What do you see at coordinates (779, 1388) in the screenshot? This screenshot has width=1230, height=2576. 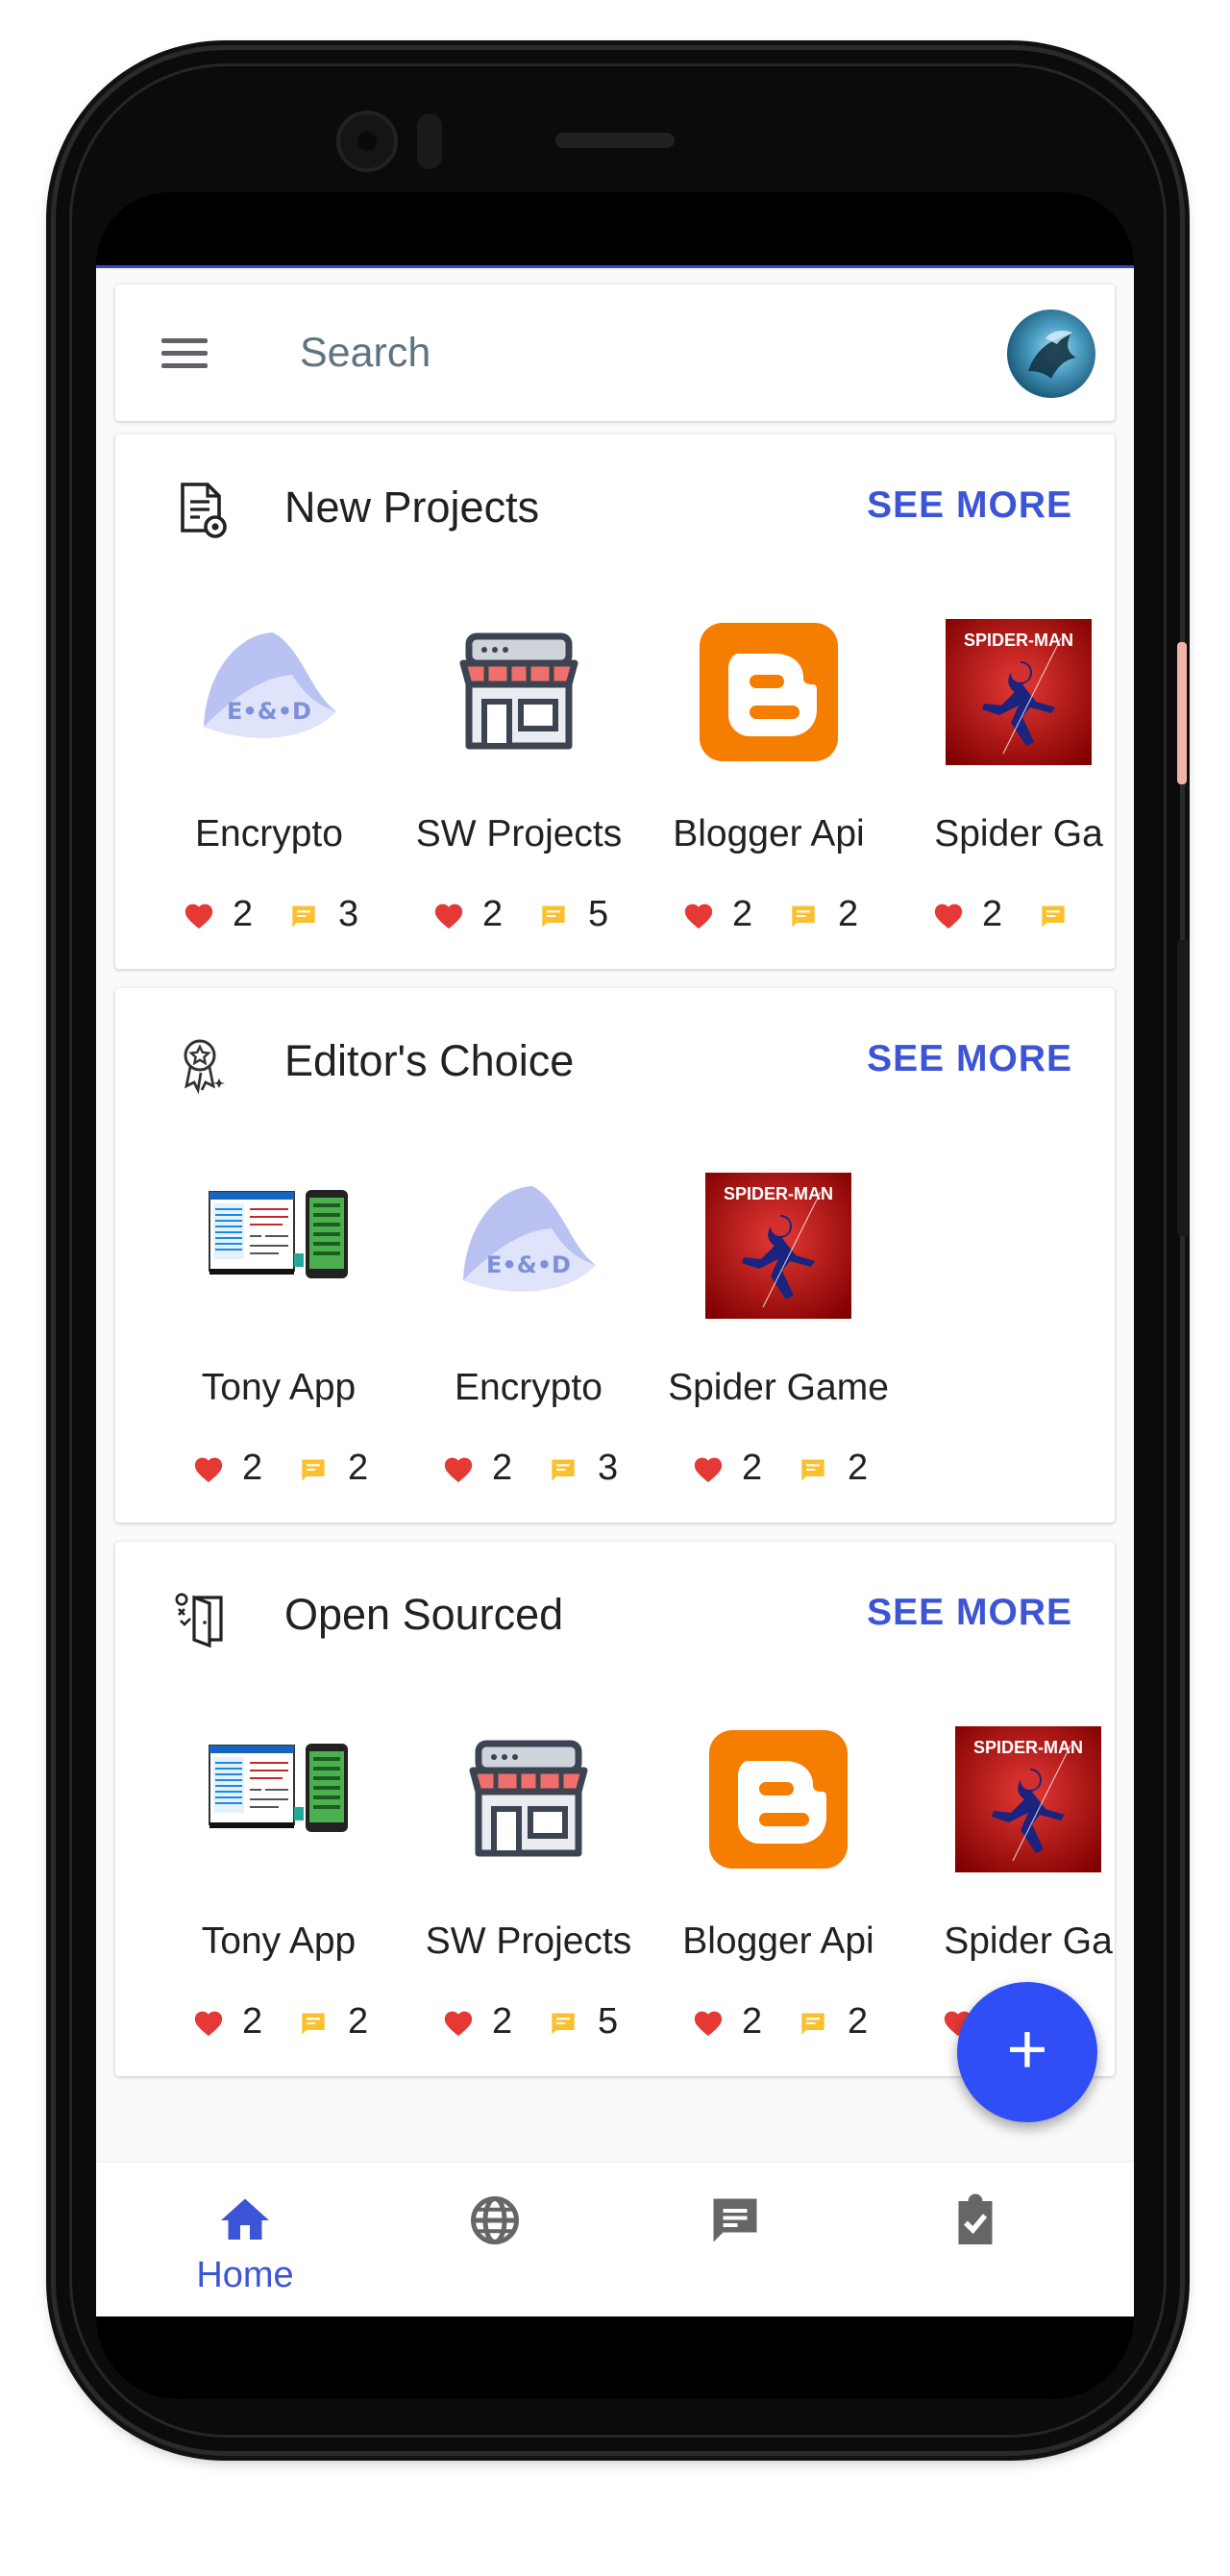 I see `project-name: Spider Game` at bounding box center [779, 1388].